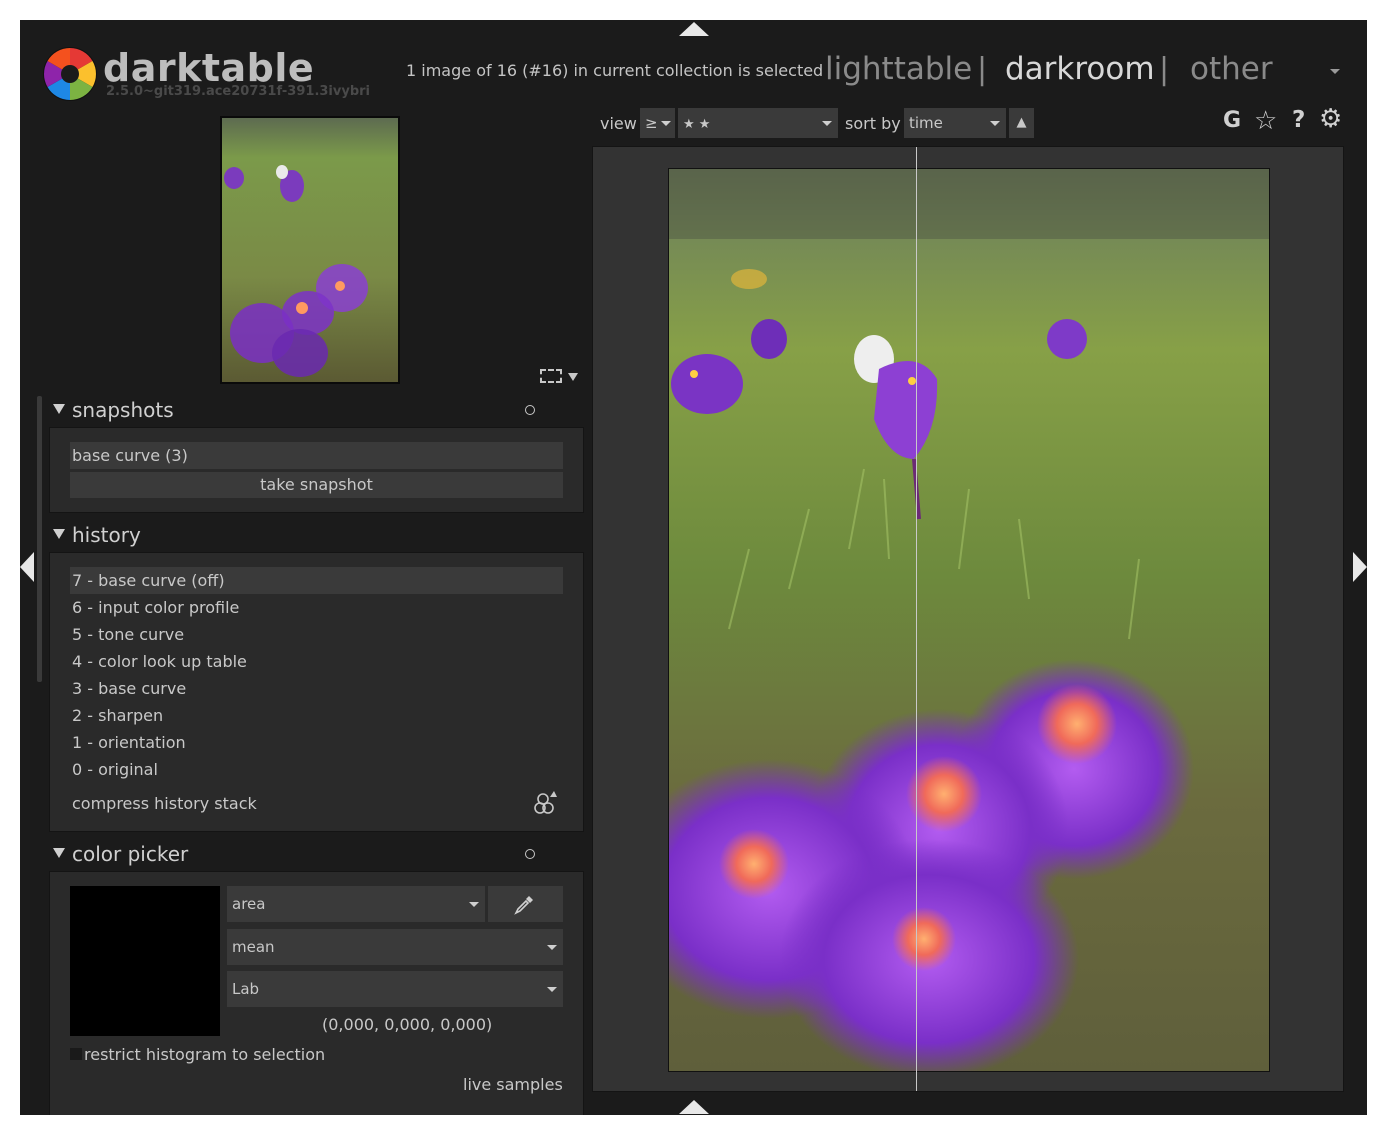 The height and width of the screenshot is (1135, 1387). What do you see at coordinates (316, 485) in the screenshot?
I see `take-snapshot-button: take snapshot` at bounding box center [316, 485].